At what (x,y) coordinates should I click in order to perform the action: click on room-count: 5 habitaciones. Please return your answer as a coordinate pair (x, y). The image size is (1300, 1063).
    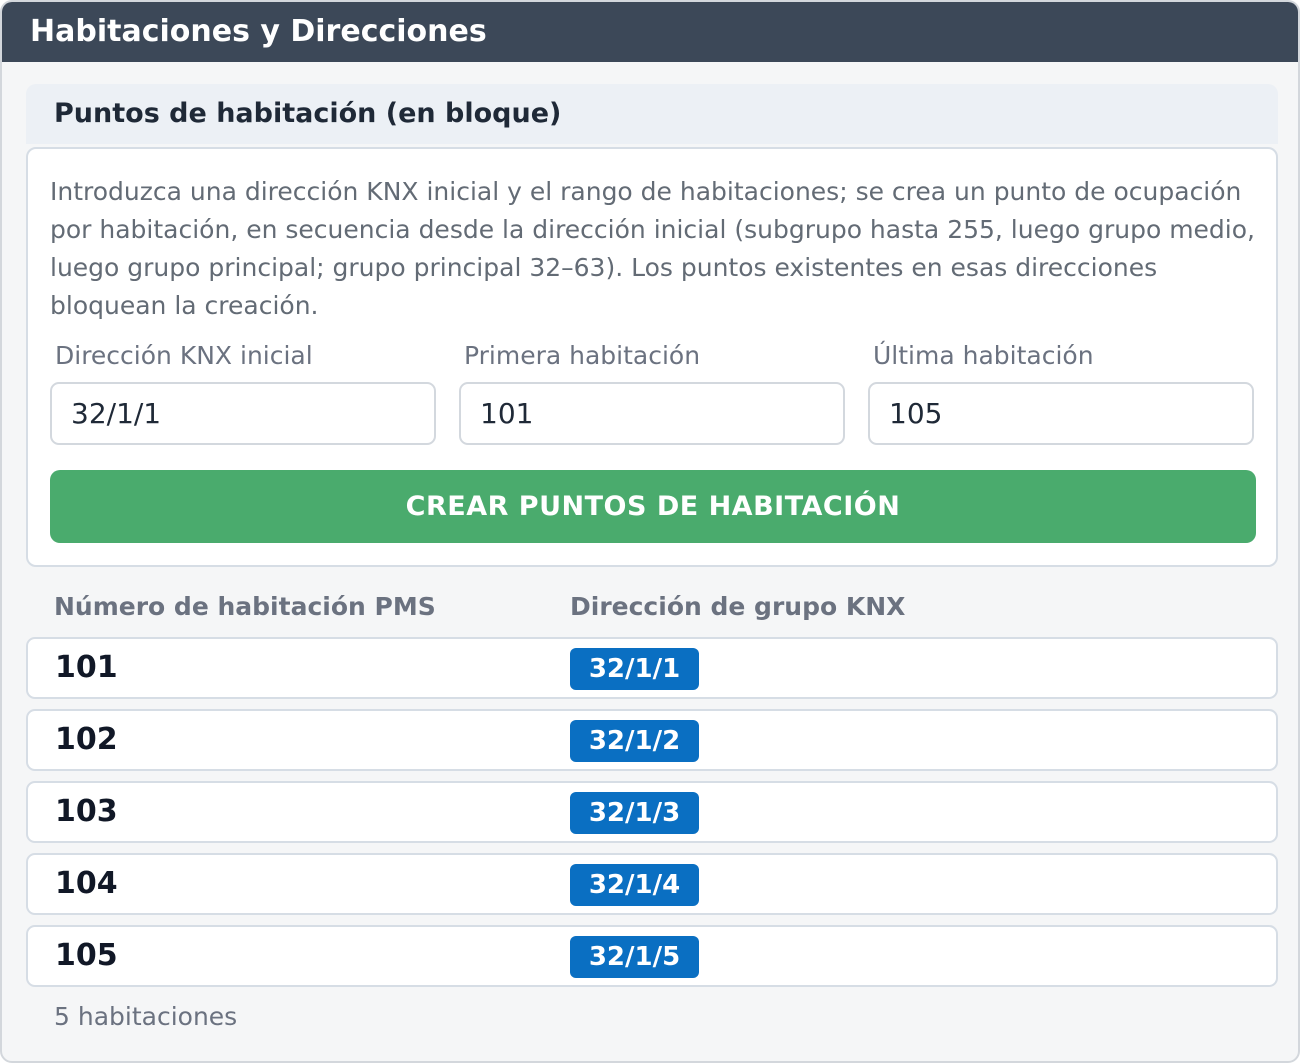
    Looking at the image, I should click on (146, 1016).